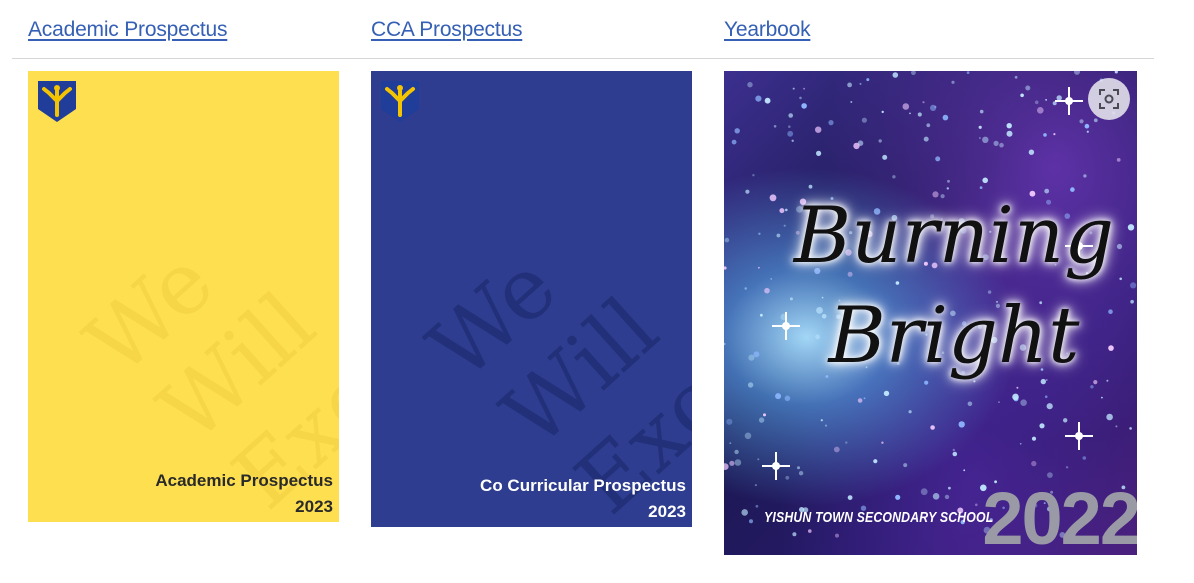 The image size is (1194, 583). I want to click on star-core, so click(776, 466).